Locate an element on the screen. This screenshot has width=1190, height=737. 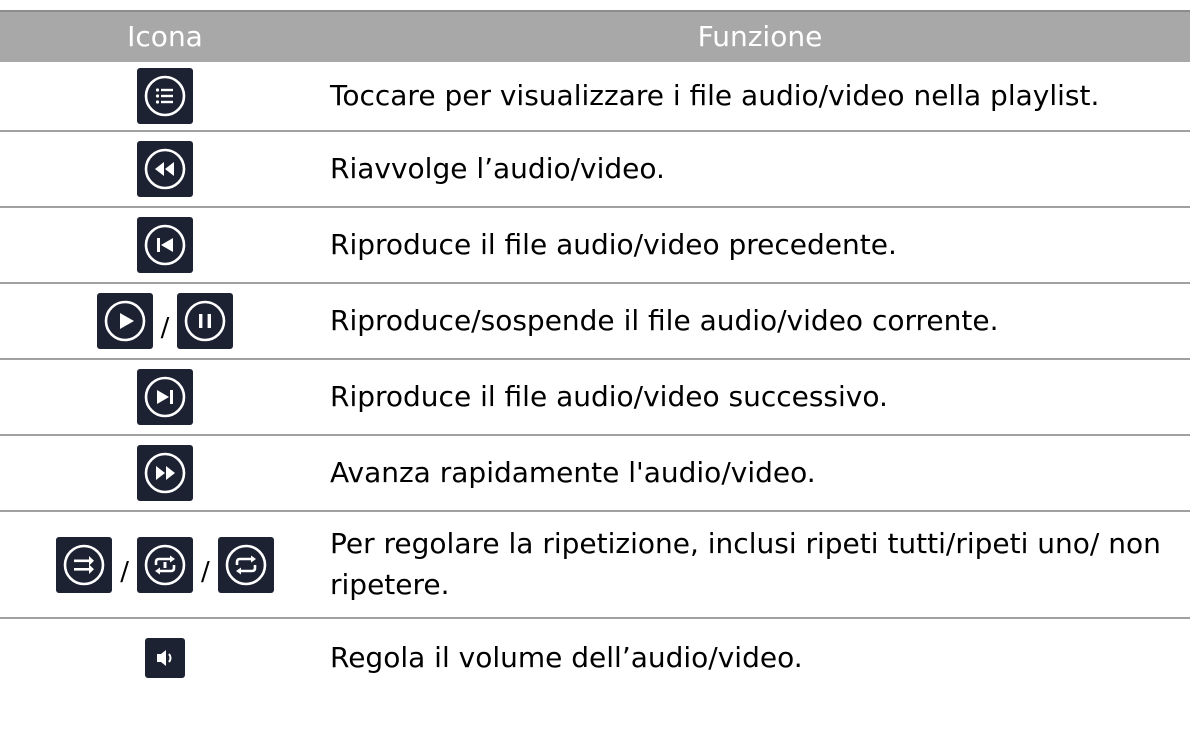
repeat-all-icon is located at coordinates (165, 564).